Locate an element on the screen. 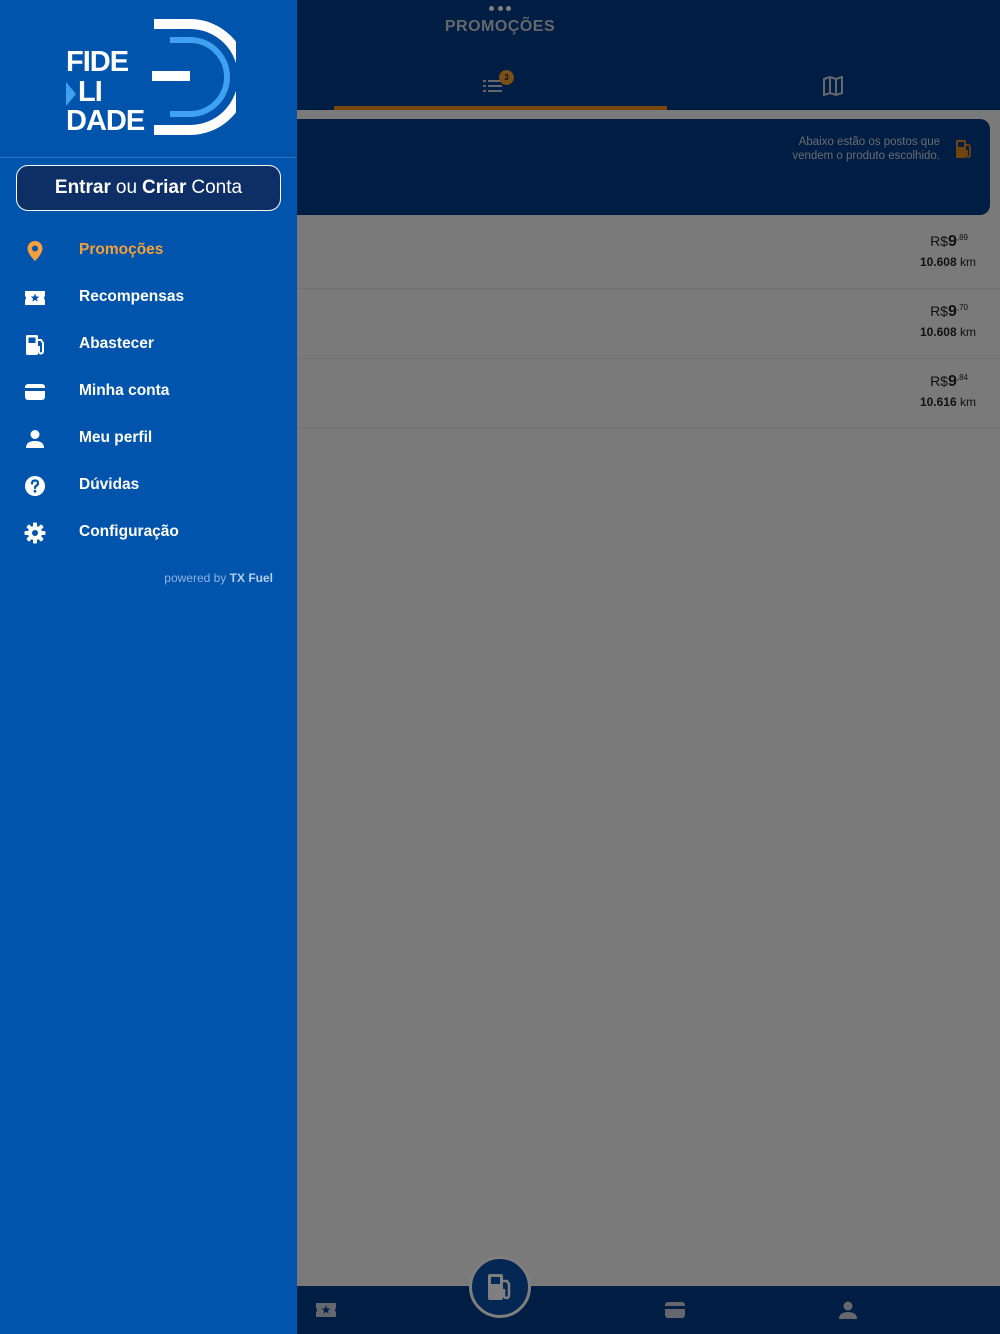 The width and height of the screenshot is (1000, 1334). fidelidade-logo: FIDE LI DADE is located at coordinates (149, 79).